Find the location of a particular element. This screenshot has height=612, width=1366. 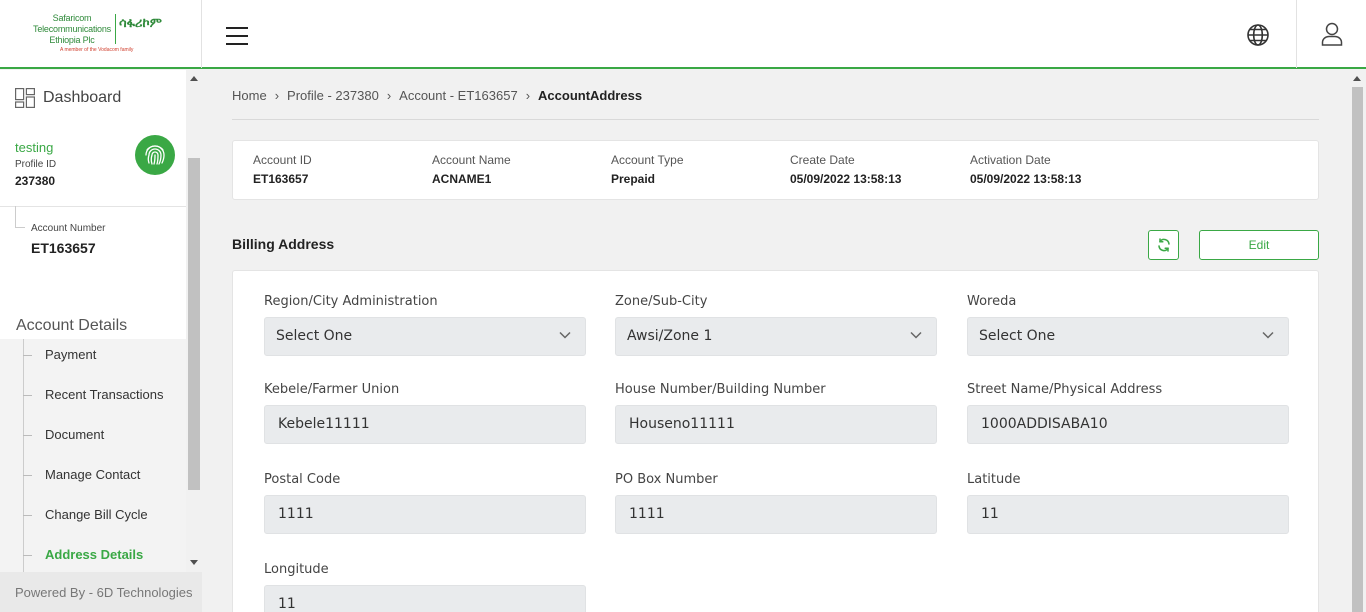

sidebar-item-payment: Payment is located at coordinates (70, 354).